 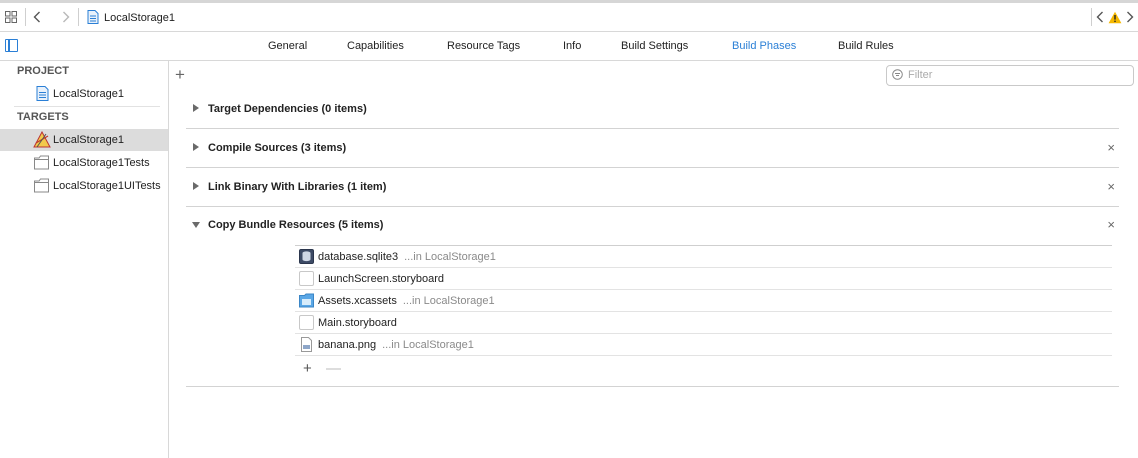 What do you see at coordinates (296, 225) in the screenshot?
I see `phase-title: Copy Bundle Resources (5 items)` at bounding box center [296, 225].